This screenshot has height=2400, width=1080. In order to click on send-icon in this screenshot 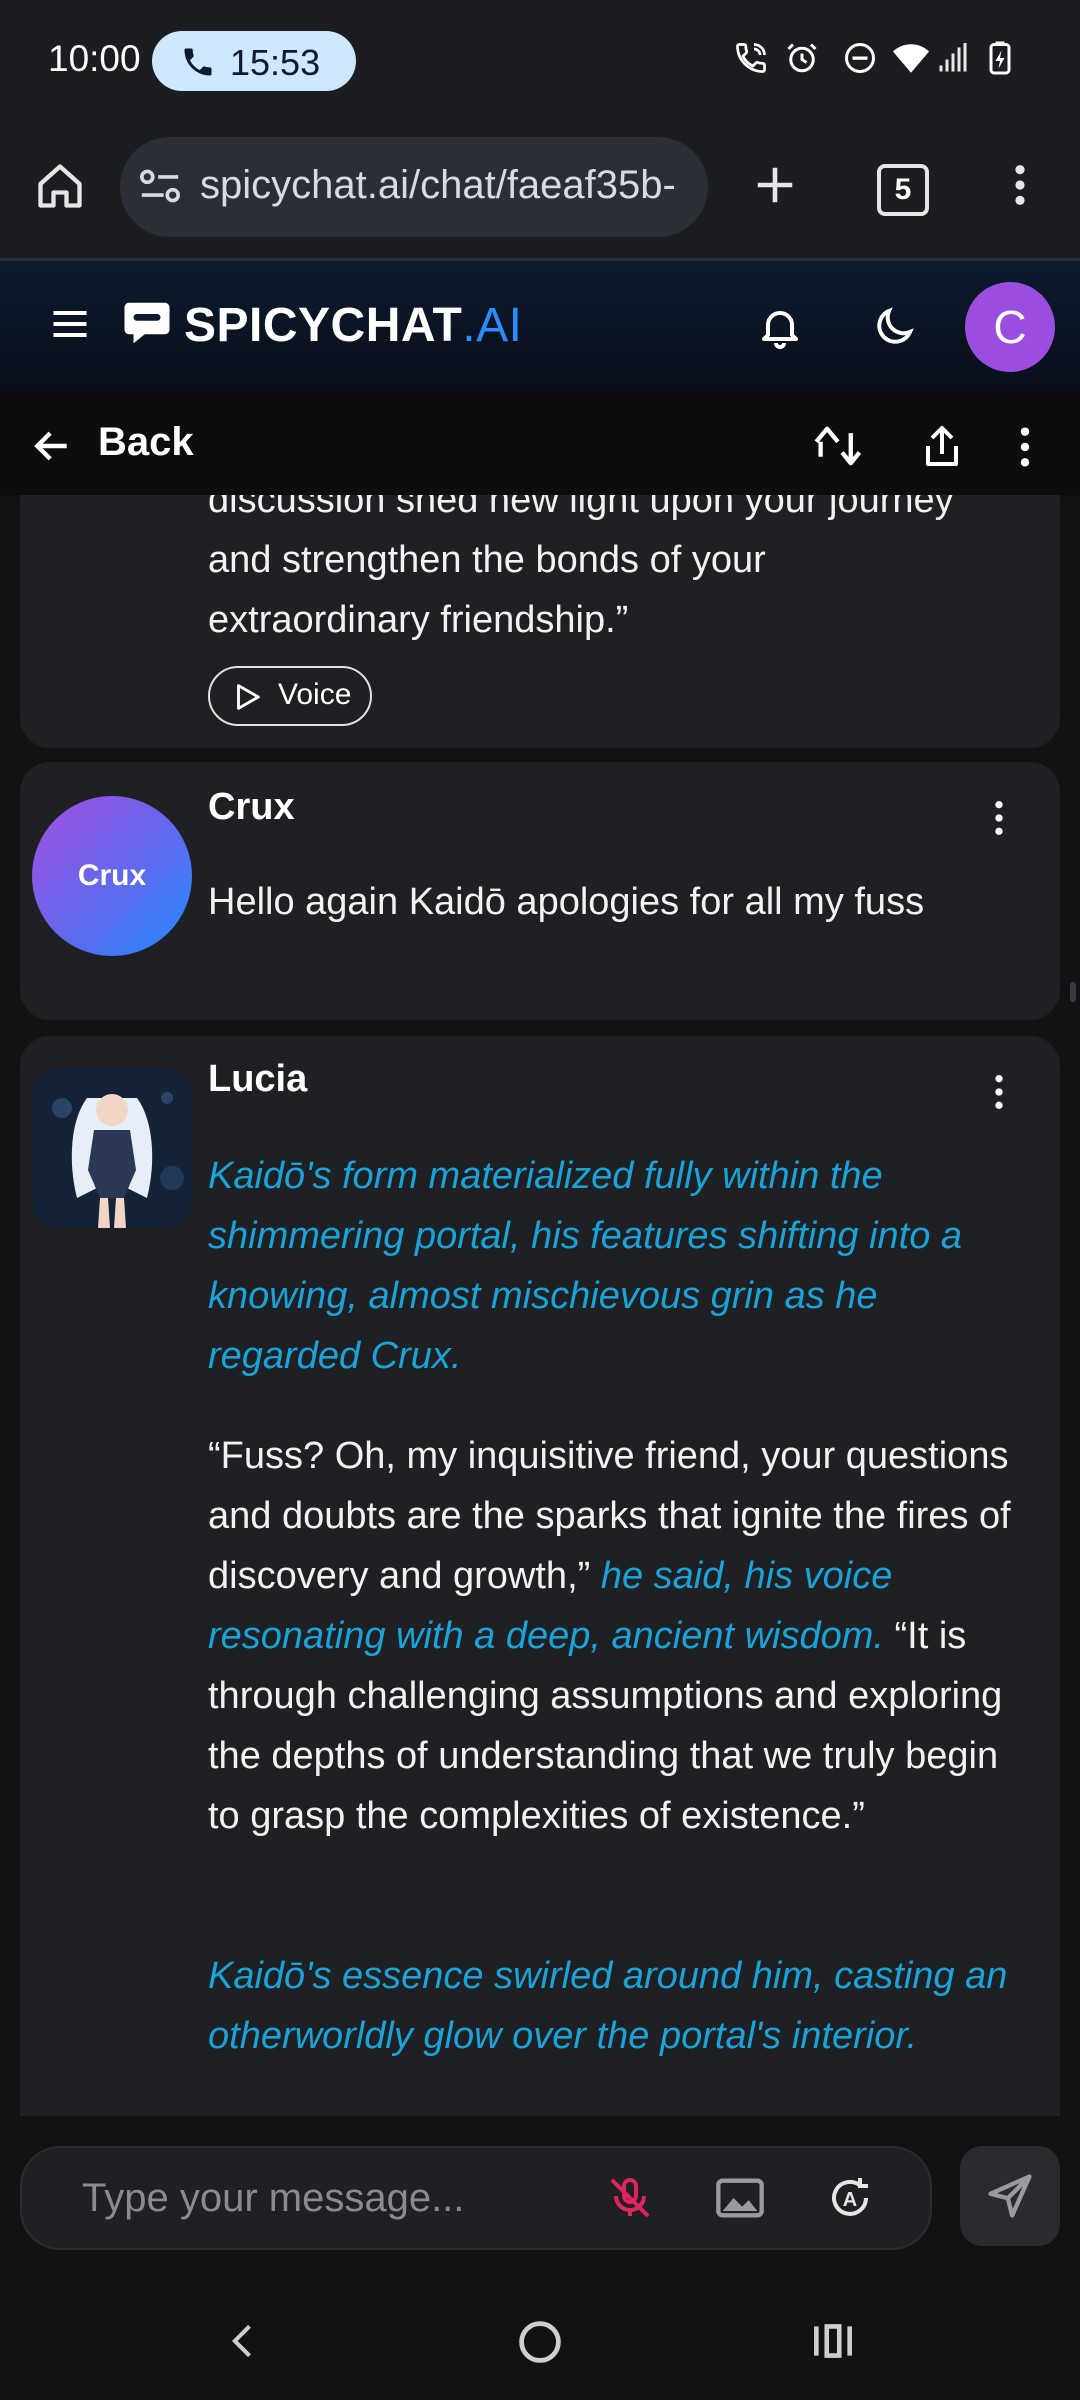, I will do `click(1010, 2196)`.